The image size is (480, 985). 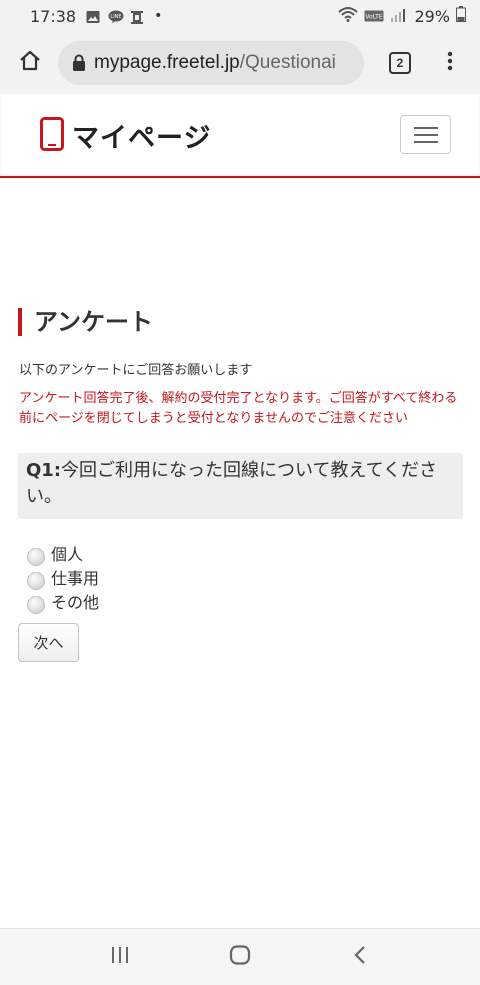 What do you see at coordinates (167, 62) in the screenshot?
I see `url-domain: mypage.freetel.jp` at bounding box center [167, 62].